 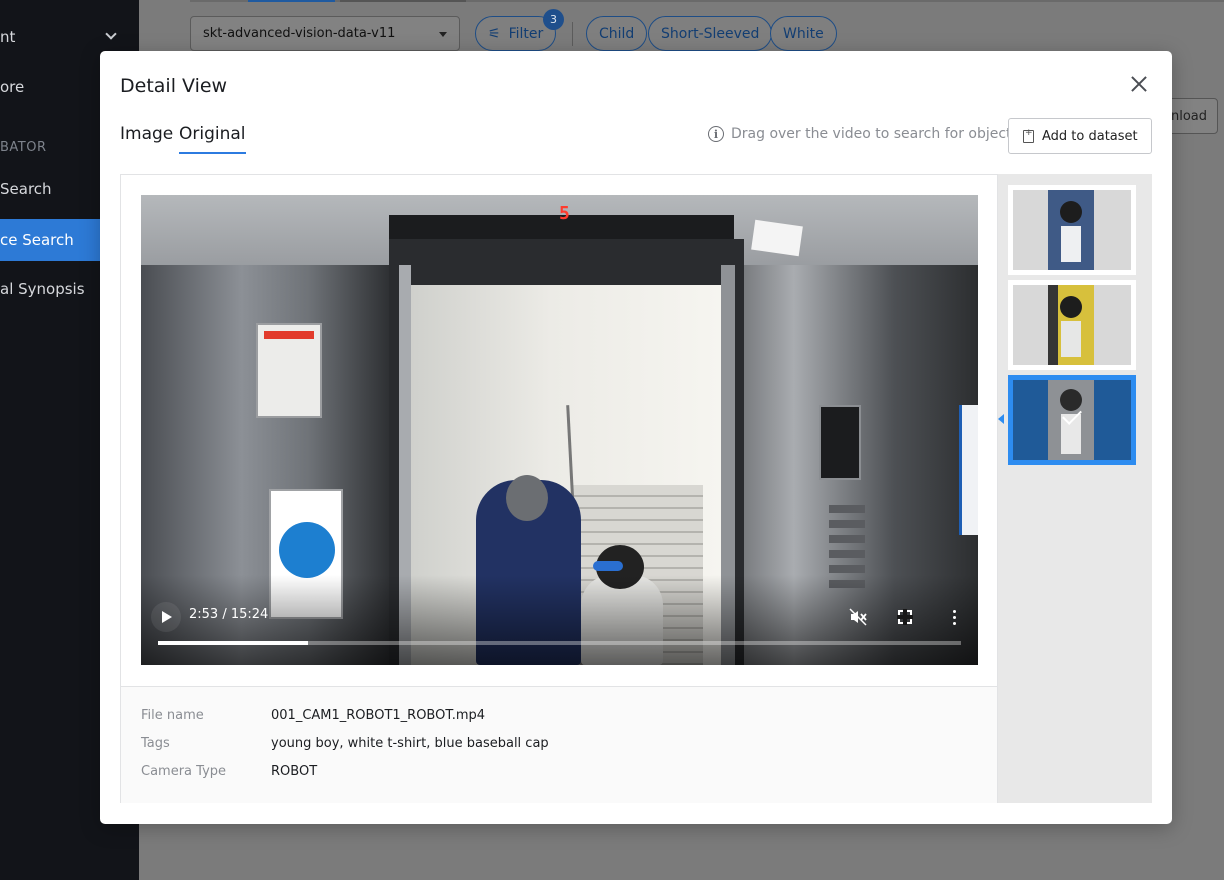 I want to click on thumbnail-item-selected, so click(x=1072, y=420).